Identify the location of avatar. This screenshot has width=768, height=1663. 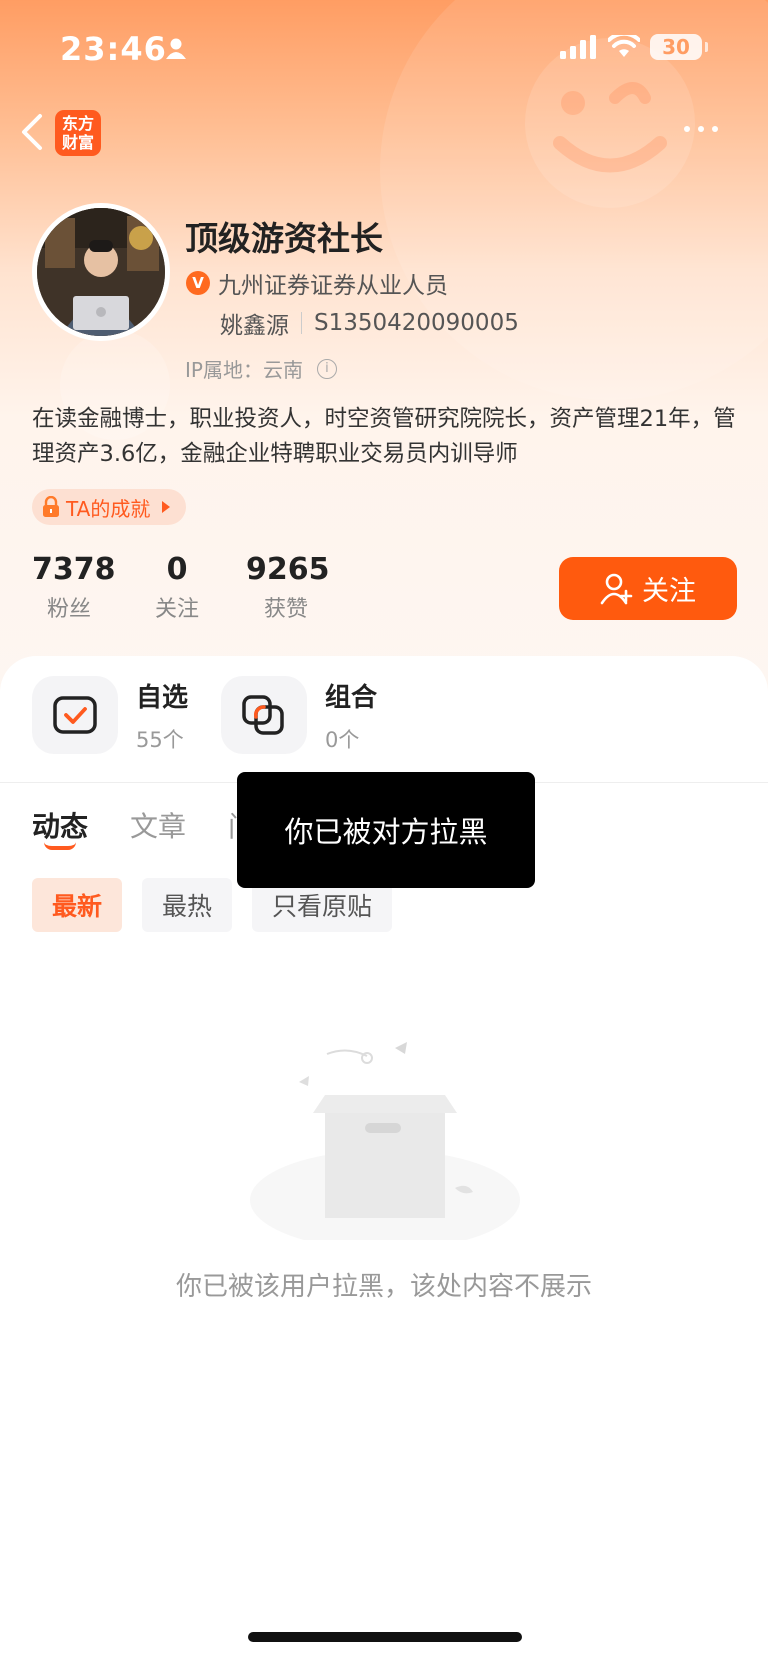
(101, 272).